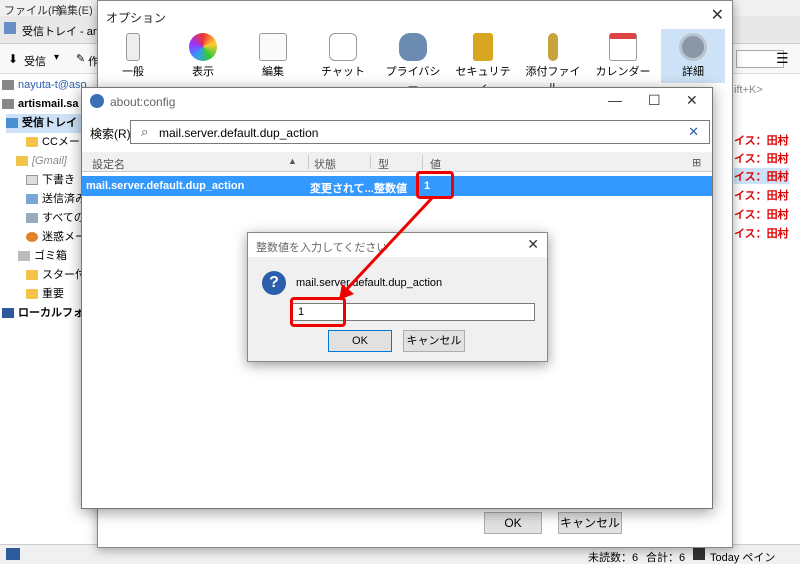 The height and width of the screenshot is (564, 800). I want to click on clear-icon: ✕, so click(693, 132).